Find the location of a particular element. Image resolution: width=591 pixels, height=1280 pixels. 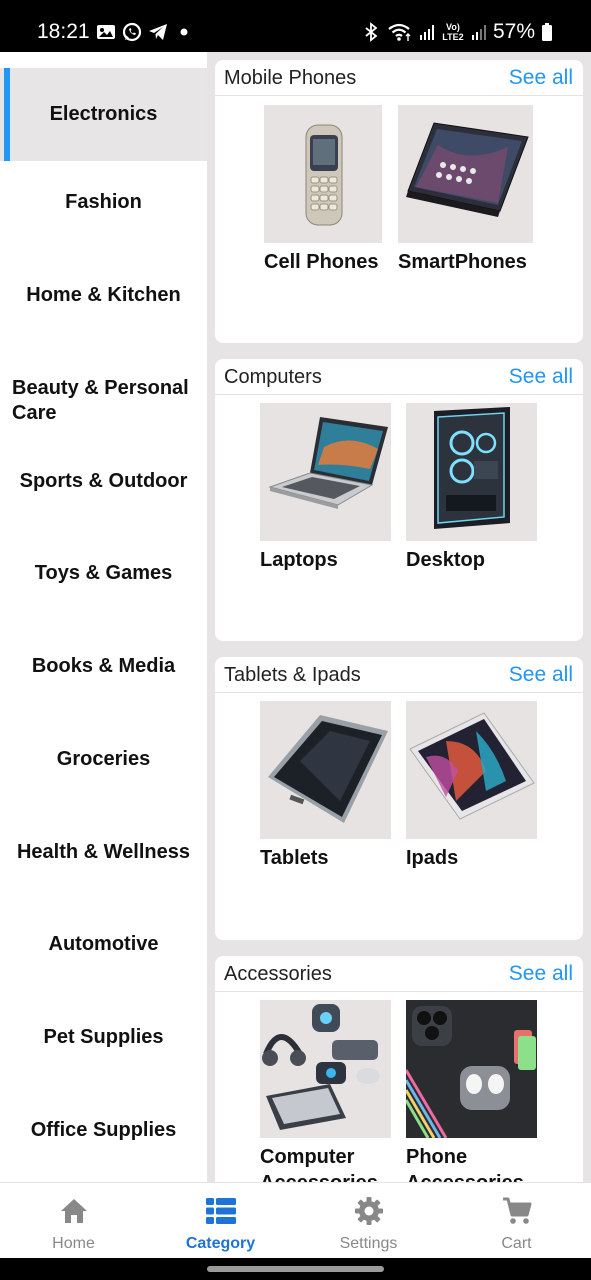

product-tile: Desktop is located at coordinates (473, 488).